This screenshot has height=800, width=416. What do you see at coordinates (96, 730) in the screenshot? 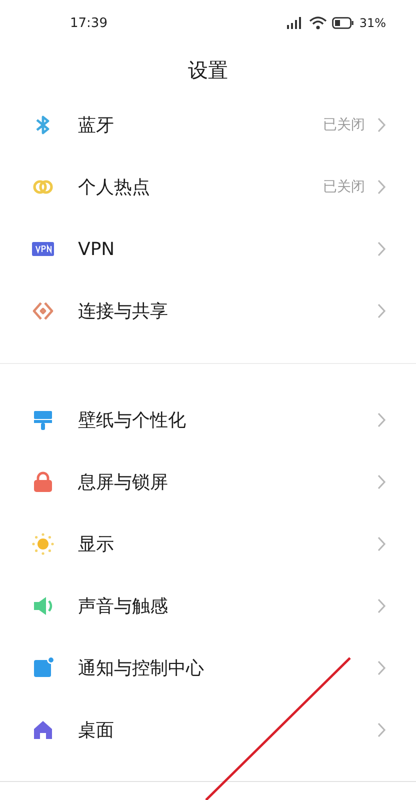
I see `item-label: 桌面` at bounding box center [96, 730].